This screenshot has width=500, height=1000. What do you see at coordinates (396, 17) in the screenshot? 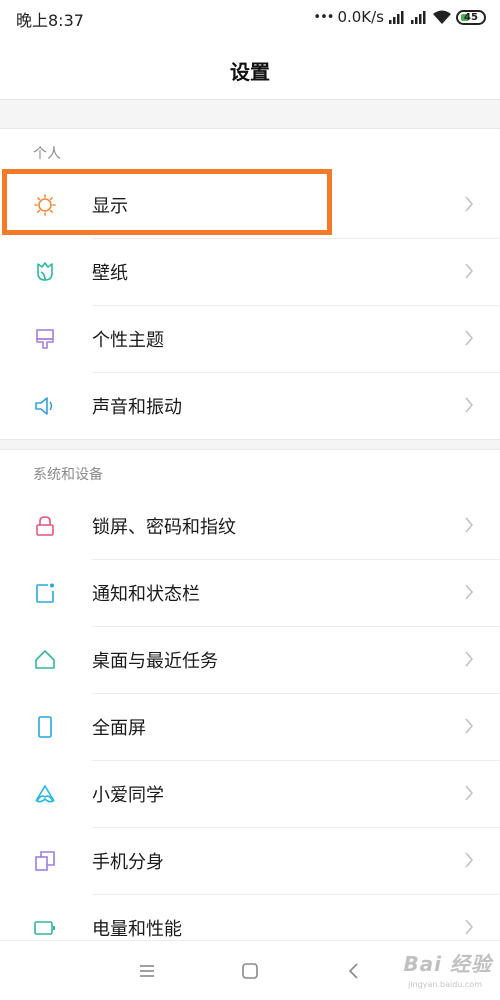
I see `signal-icon` at bounding box center [396, 17].